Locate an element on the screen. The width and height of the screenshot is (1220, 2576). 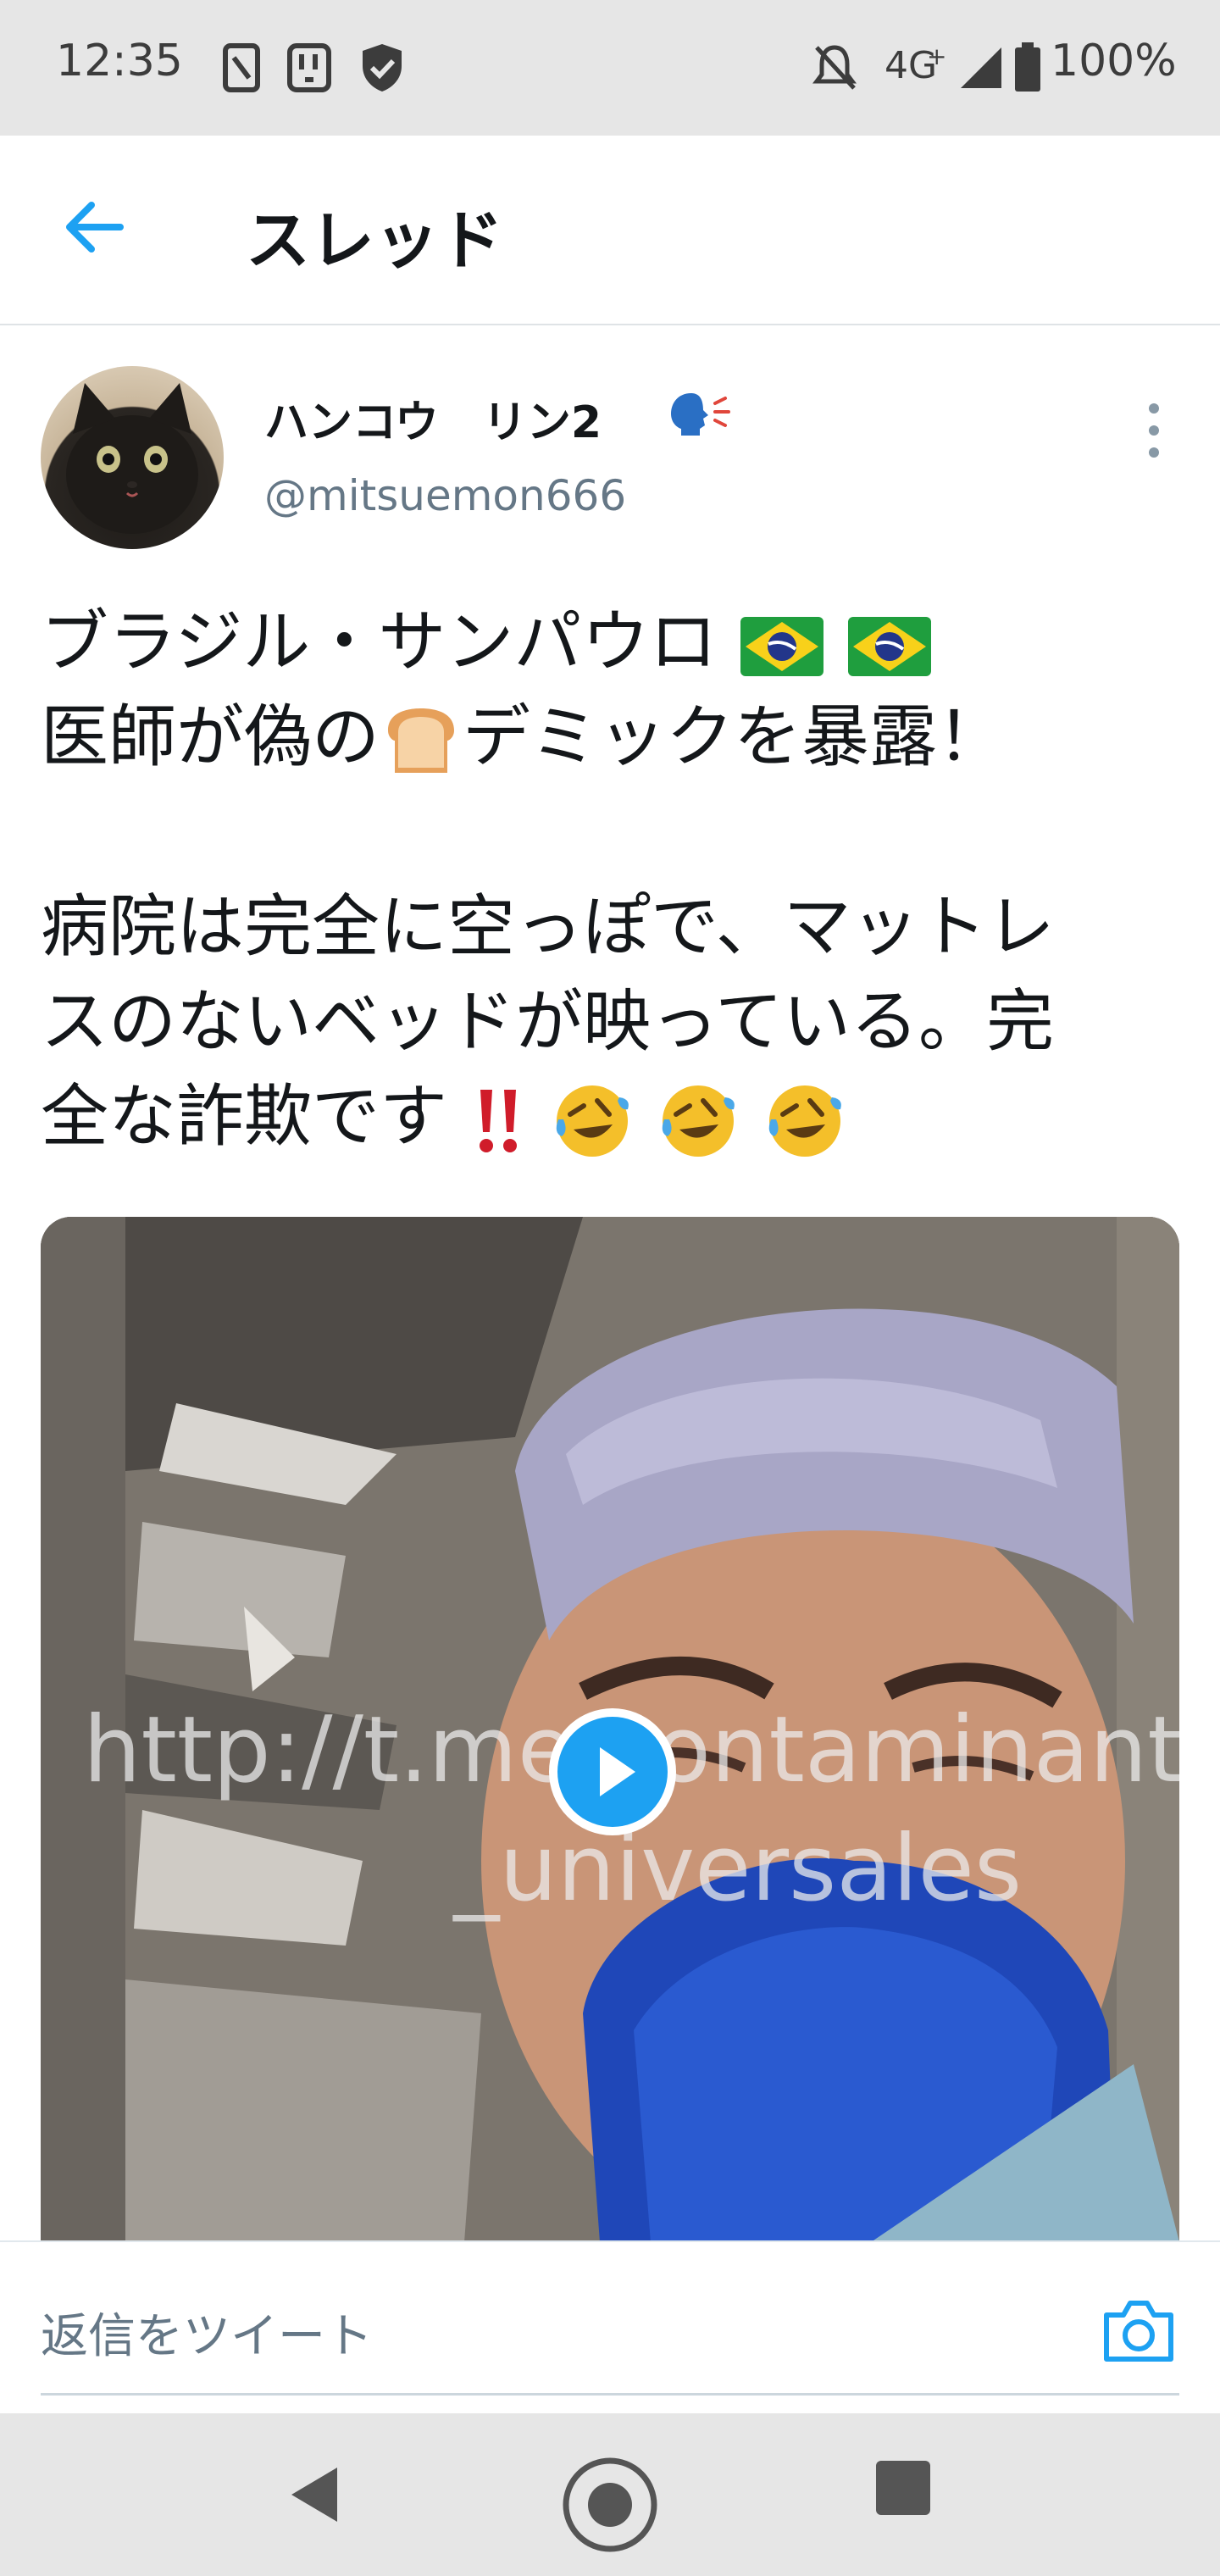
home-circle-icon is located at coordinates (610, 2505).